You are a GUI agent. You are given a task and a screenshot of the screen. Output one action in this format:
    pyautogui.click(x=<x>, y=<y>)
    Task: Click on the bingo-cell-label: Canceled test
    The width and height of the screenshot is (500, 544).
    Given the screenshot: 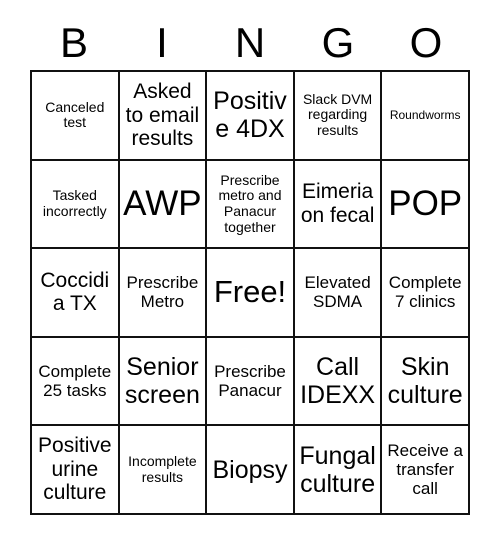 What is the action you would take?
    pyautogui.click(x=75, y=114)
    